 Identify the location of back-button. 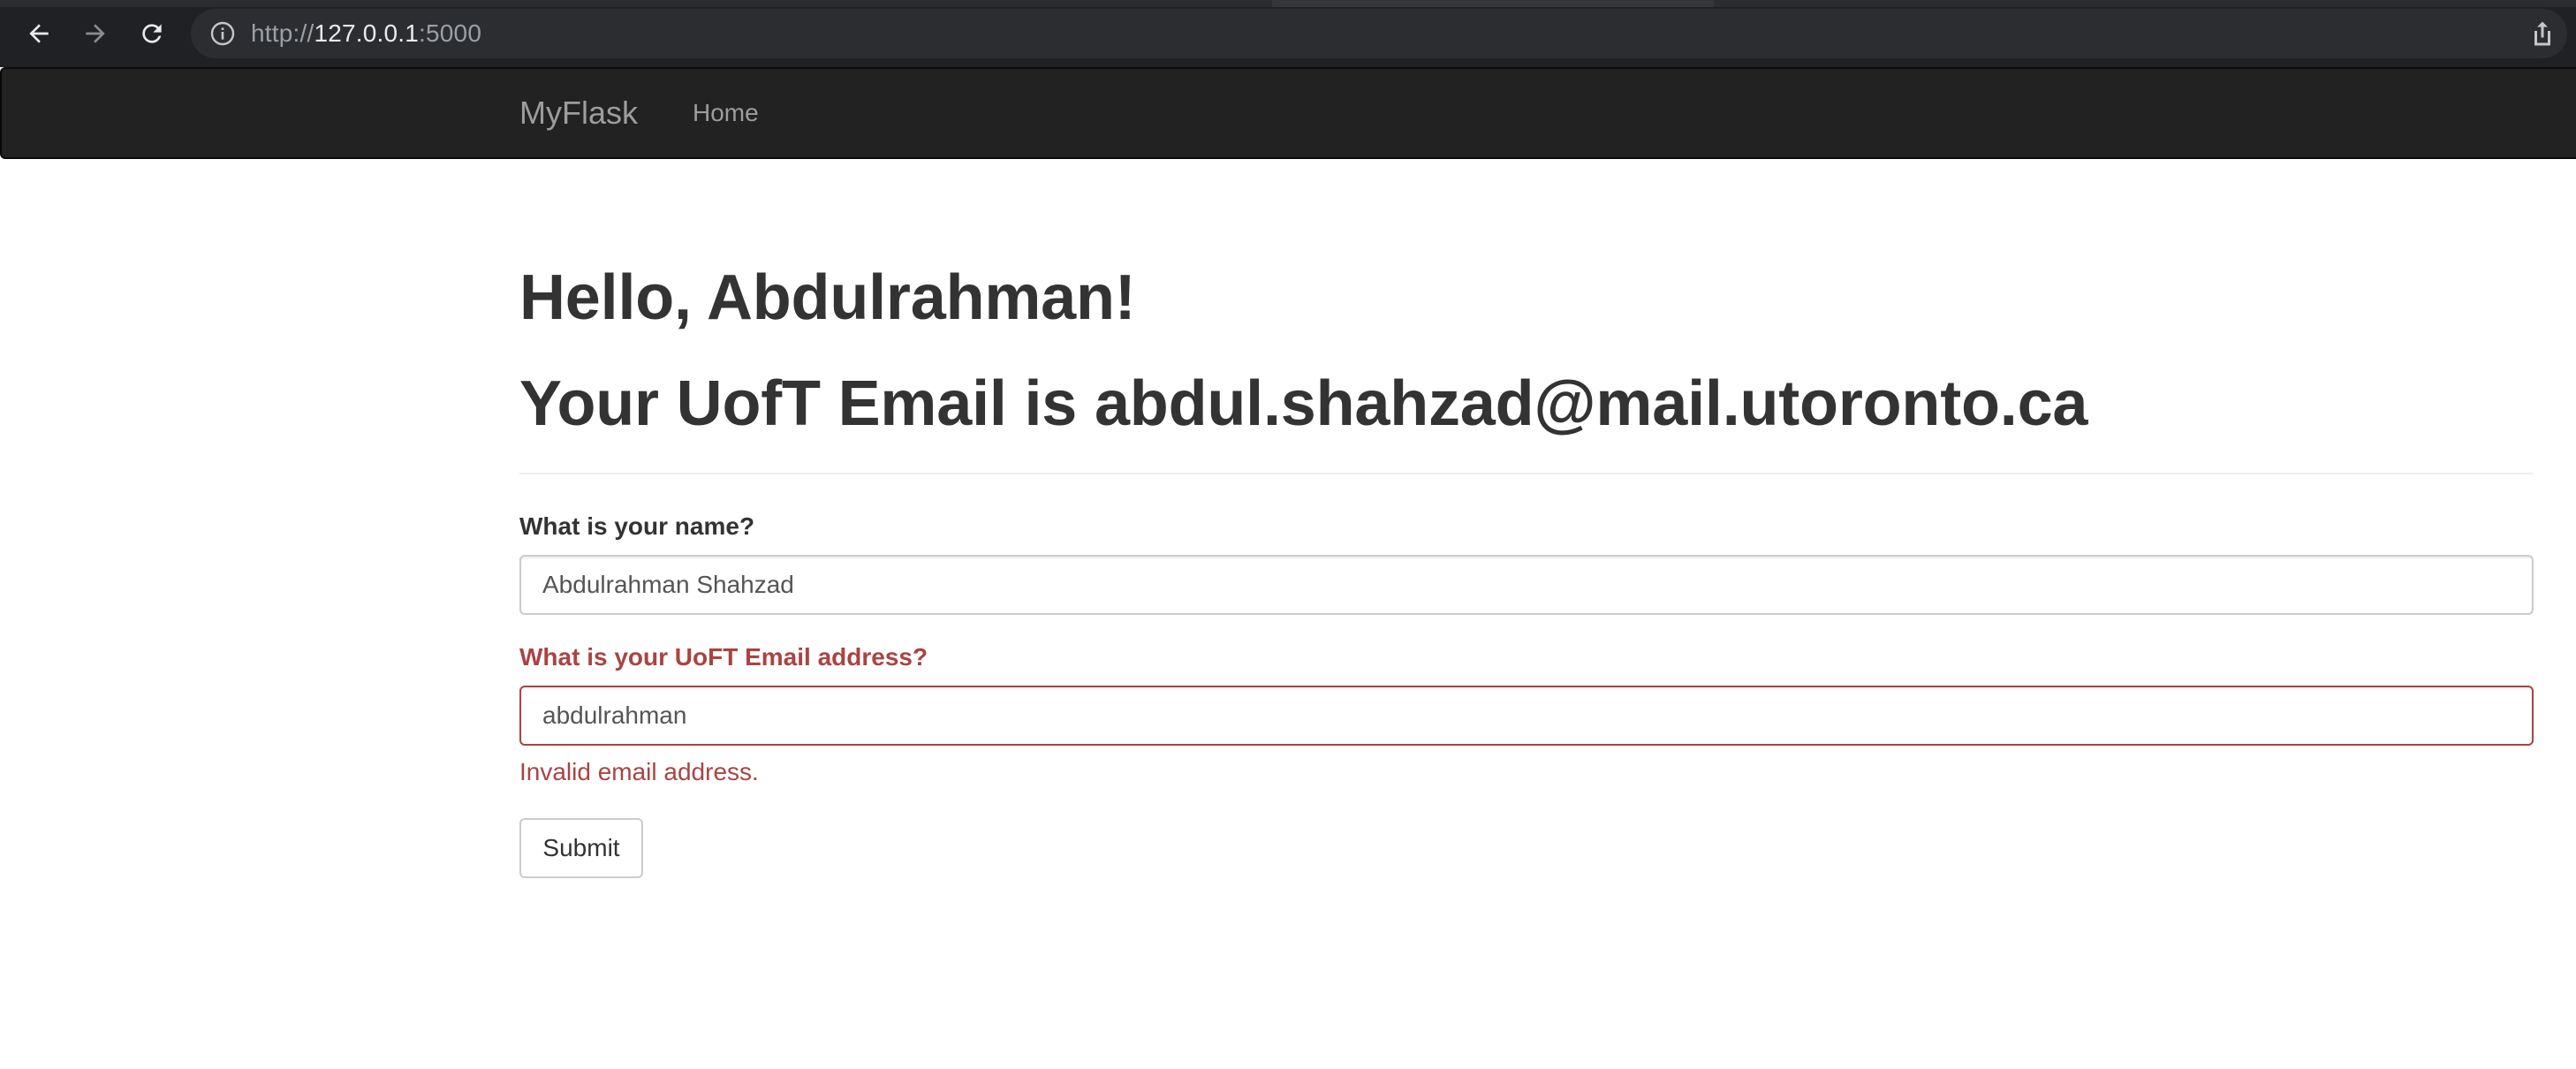
(39, 33).